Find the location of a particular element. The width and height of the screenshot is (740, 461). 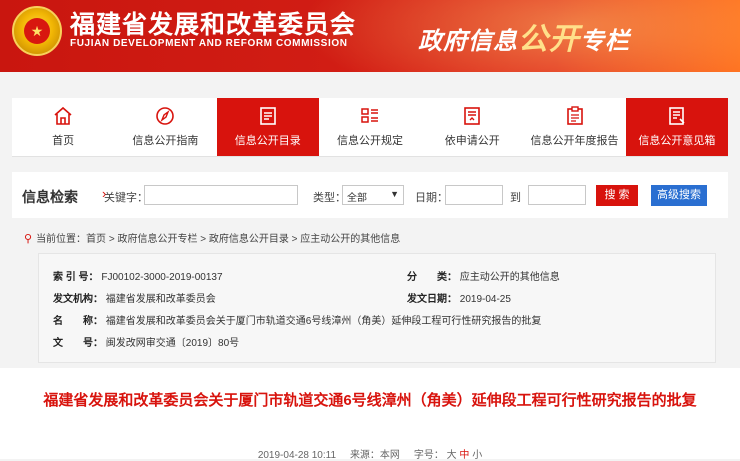

meta-name-label: 名 称： is located at coordinates (78, 321).